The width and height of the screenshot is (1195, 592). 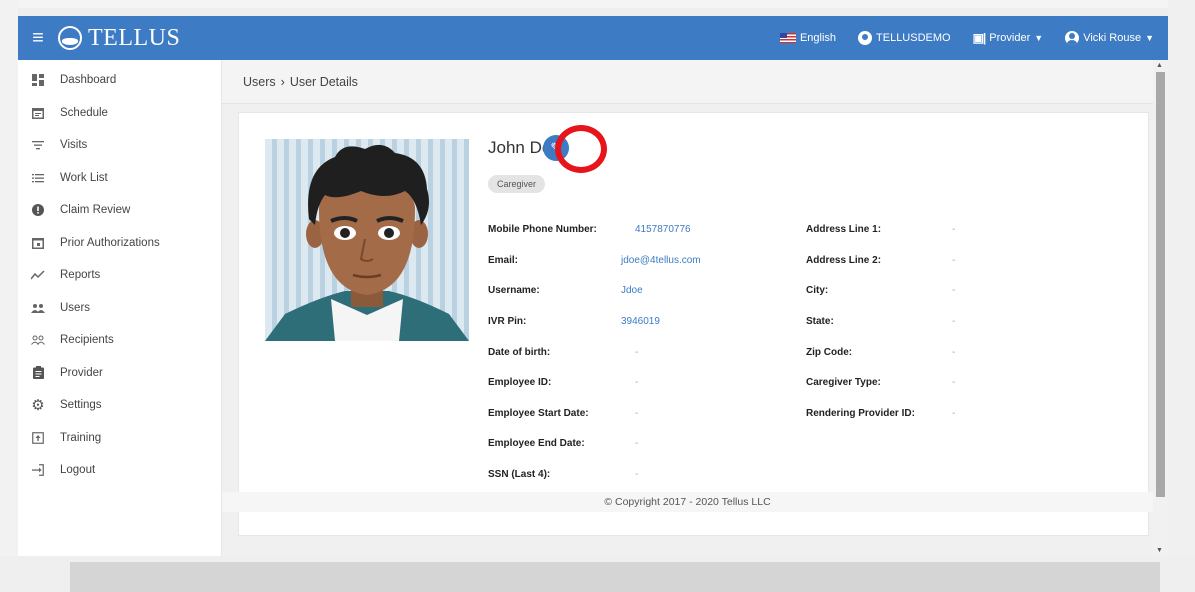 I want to click on sidebar-item-recipients: Recipients, so click(x=119, y=340).